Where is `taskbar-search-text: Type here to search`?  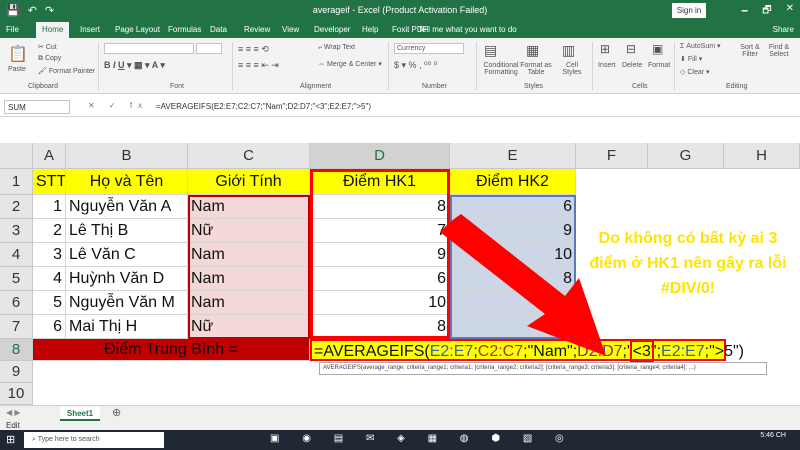
taskbar-search-text: Type here to search is located at coordinates (68, 439).